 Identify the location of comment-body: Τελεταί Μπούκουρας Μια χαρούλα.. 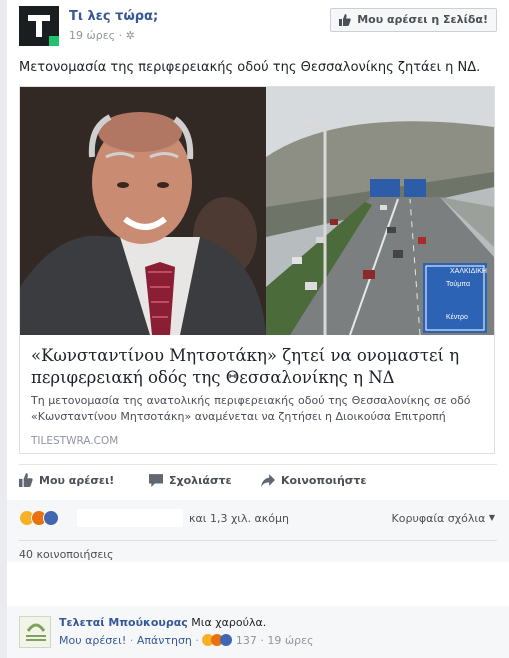
(162, 622).